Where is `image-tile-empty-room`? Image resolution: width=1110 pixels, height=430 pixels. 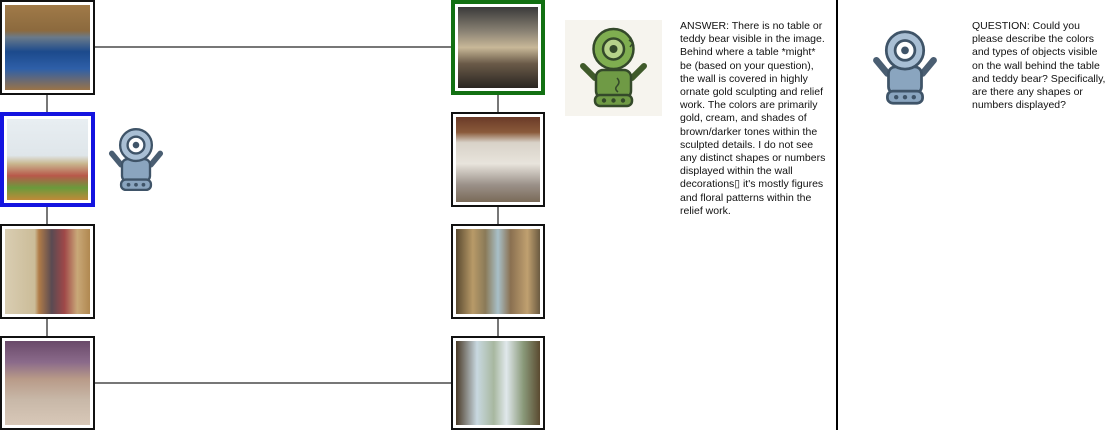 image-tile-empty-room is located at coordinates (498, 159).